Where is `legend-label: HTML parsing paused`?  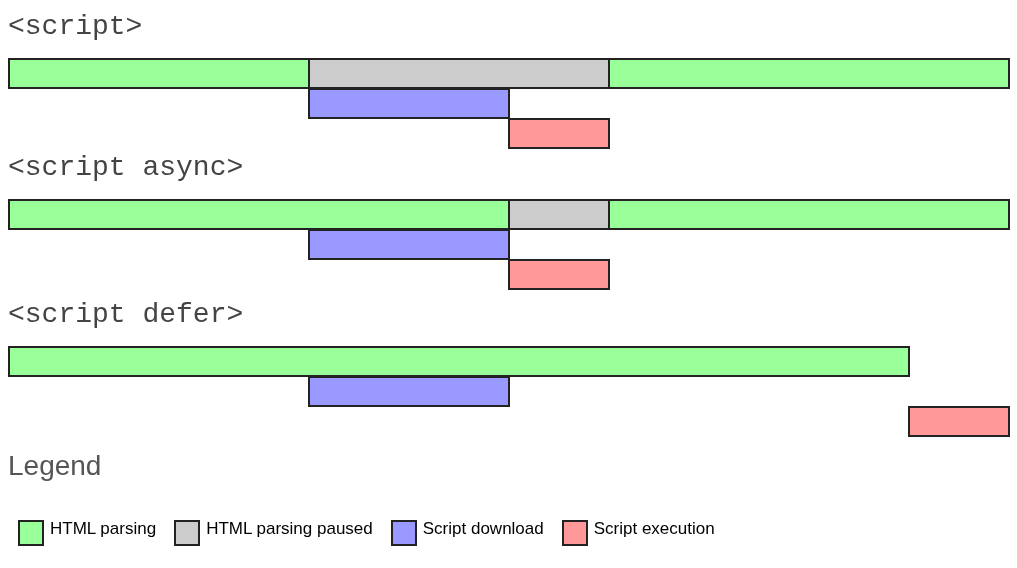
legend-label: HTML parsing paused is located at coordinates (289, 529).